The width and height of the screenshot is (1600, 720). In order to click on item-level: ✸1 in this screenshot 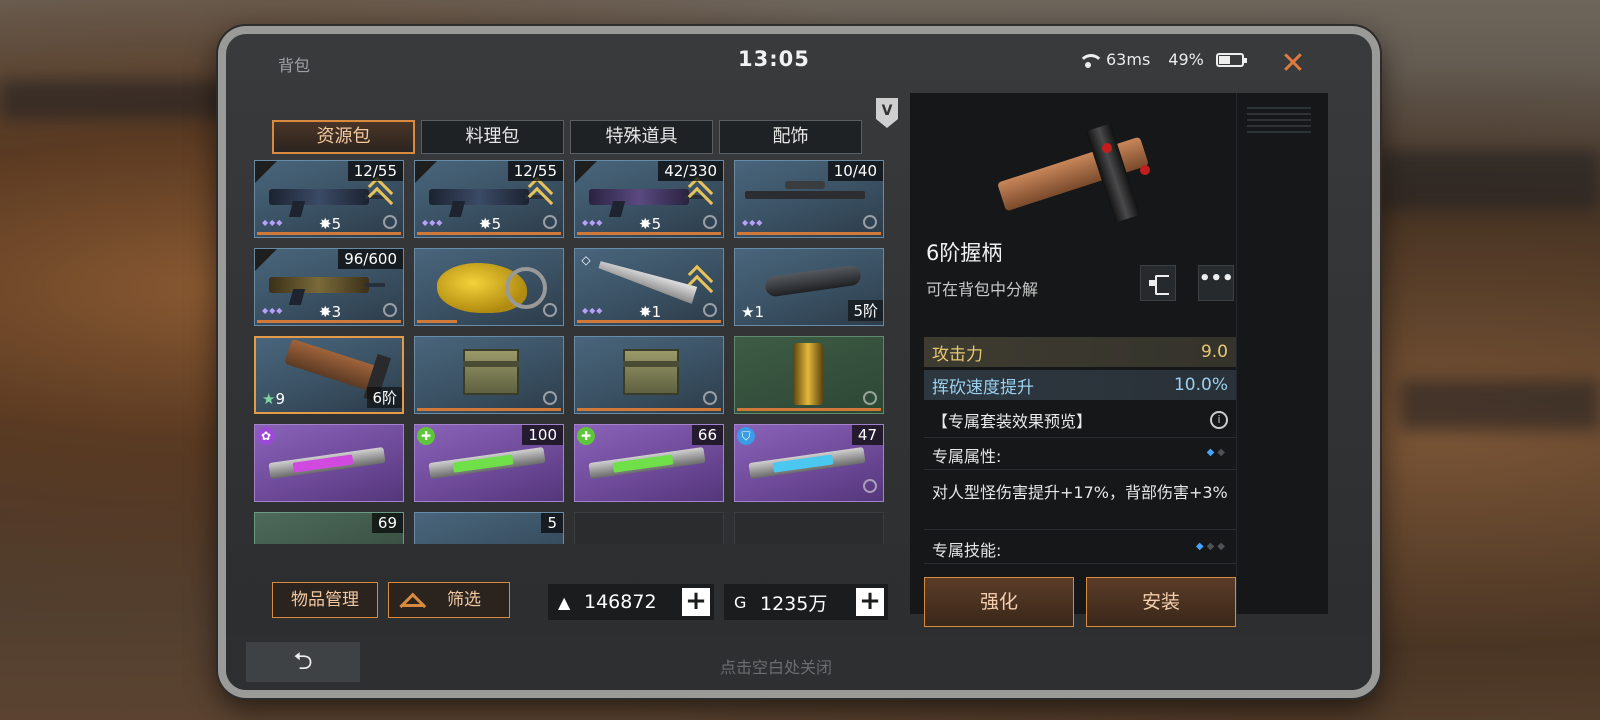, I will do `click(650, 312)`.